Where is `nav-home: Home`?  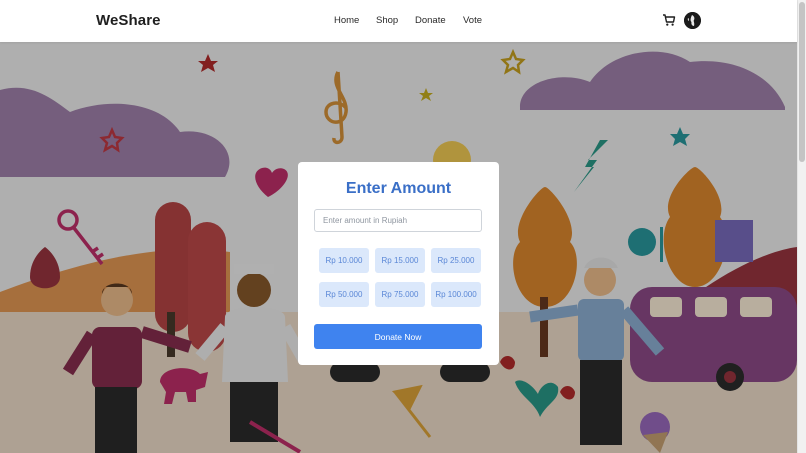 nav-home: Home is located at coordinates (346, 20).